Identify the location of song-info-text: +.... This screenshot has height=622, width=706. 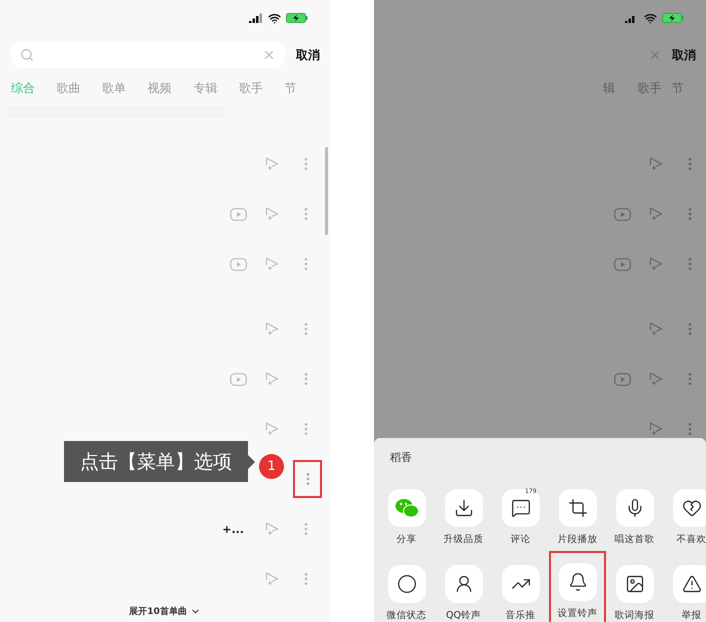
(233, 529).